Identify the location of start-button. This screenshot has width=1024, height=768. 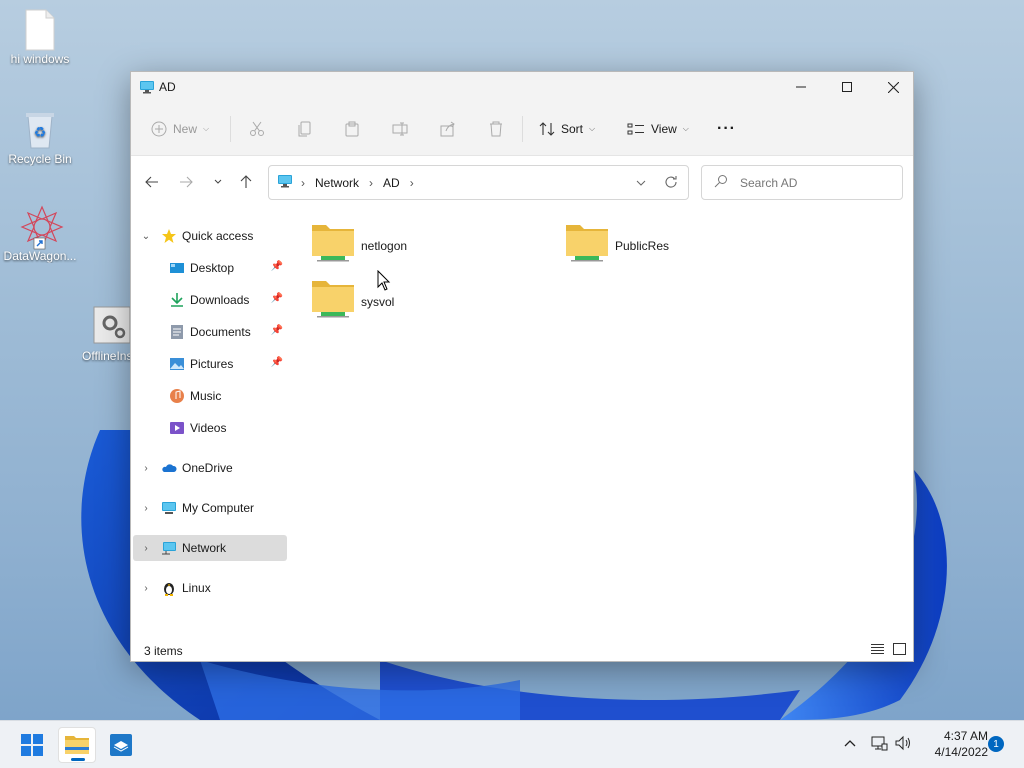
(32, 745).